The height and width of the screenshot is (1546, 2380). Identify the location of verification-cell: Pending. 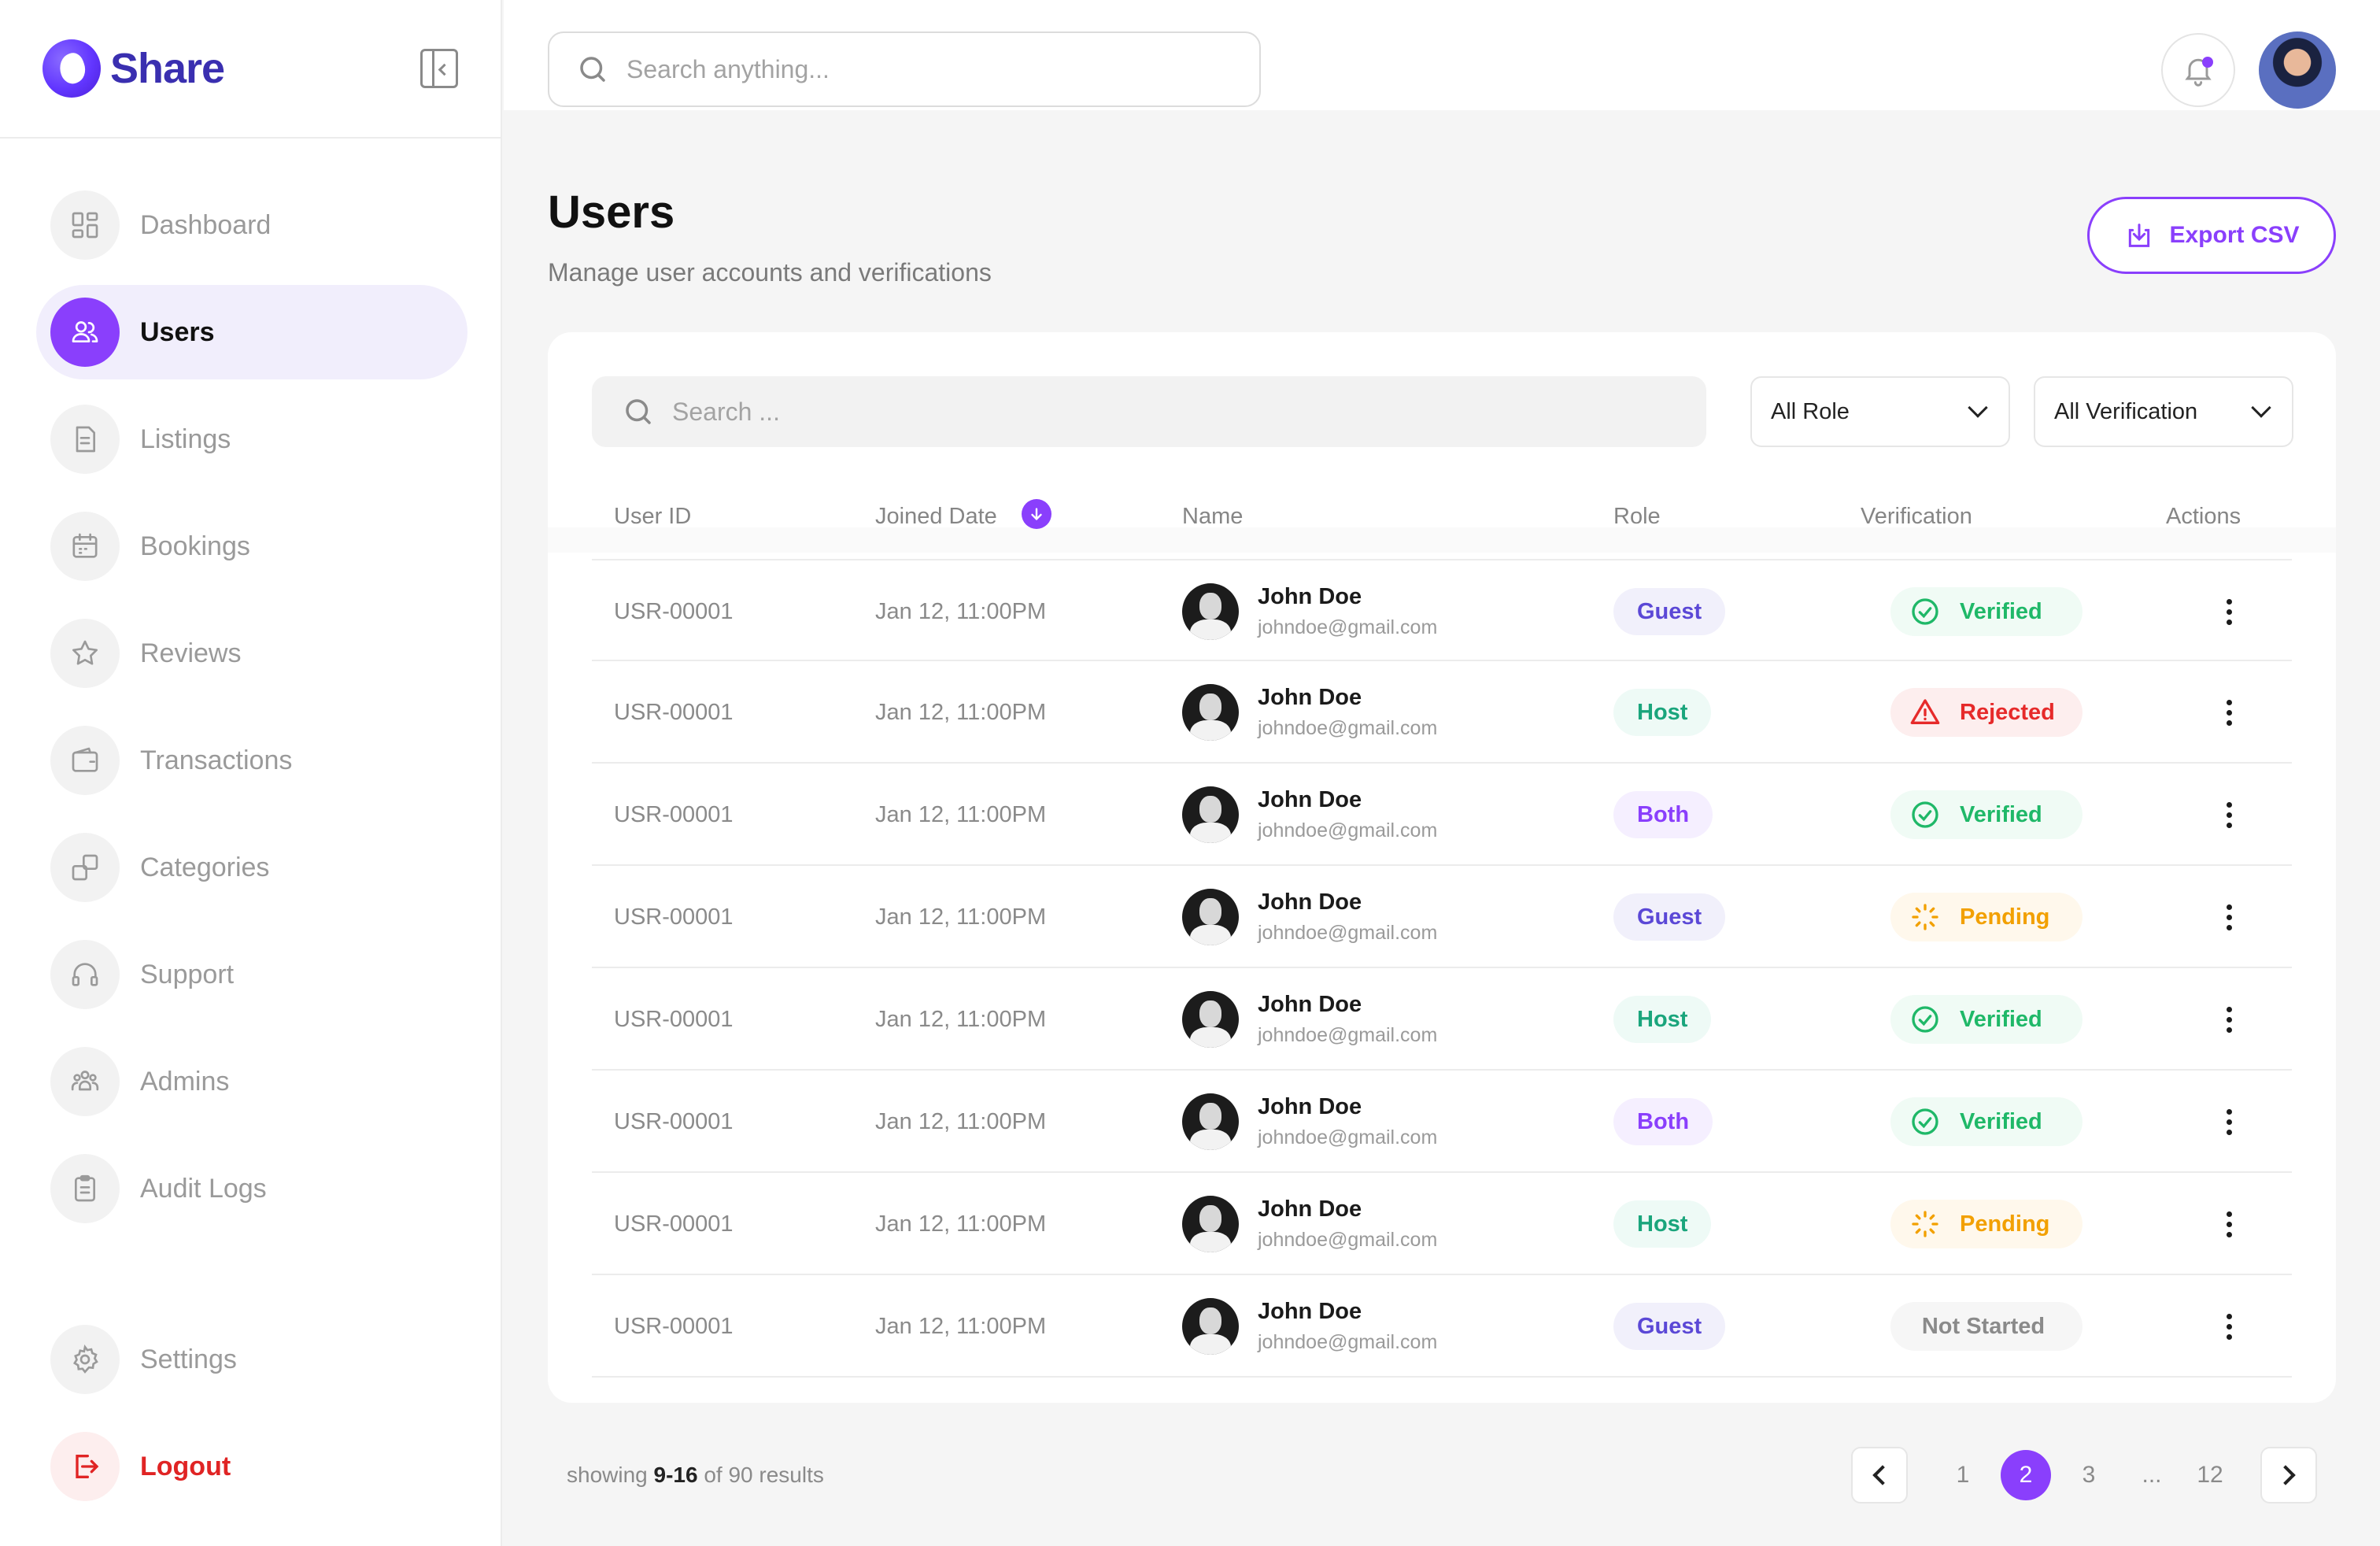
(1986, 917).